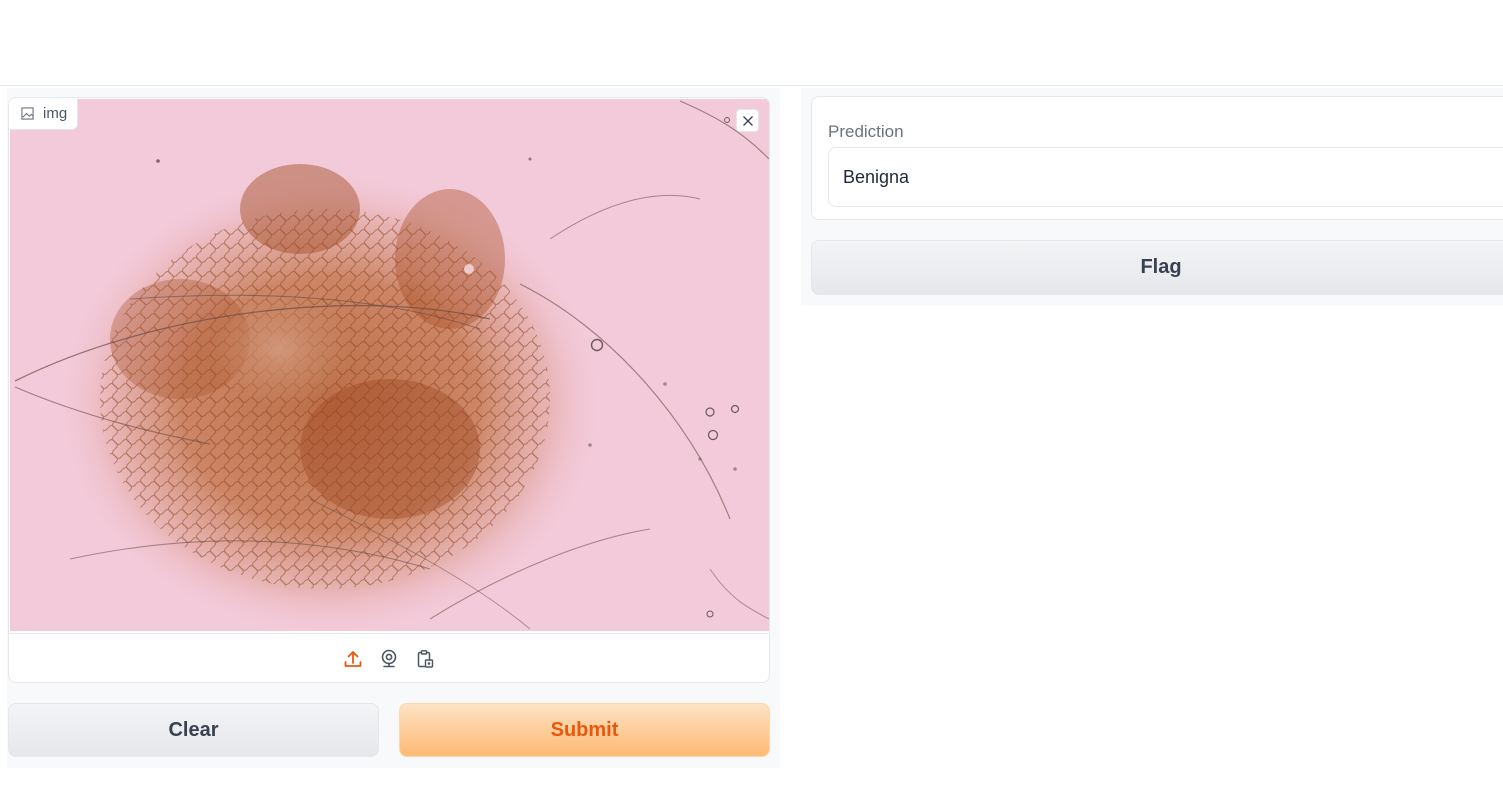 This screenshot has height=800, width=1503. Describe the element at coordinates (193, 730) in the screenshot. I see `clear-button: Clear` at that location.